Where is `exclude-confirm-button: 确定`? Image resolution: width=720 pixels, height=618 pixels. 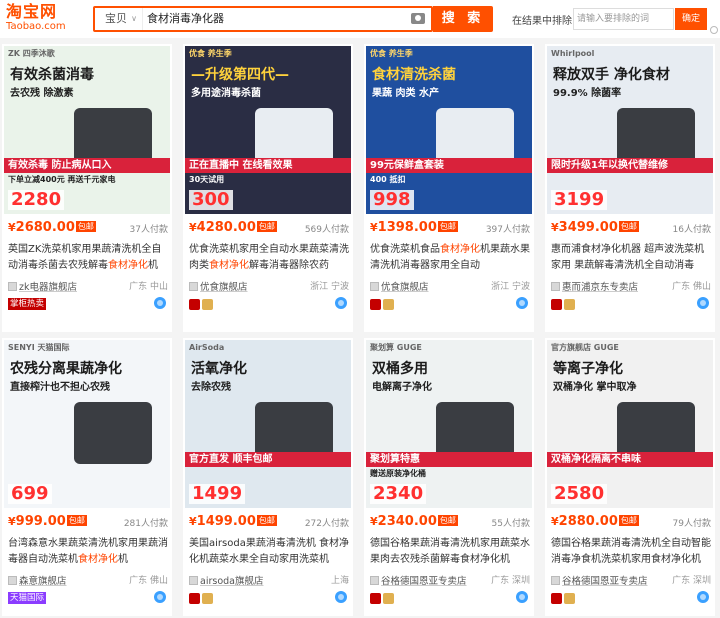
exclude-confirm-button: 确定 is located at coordinates (691, 19).